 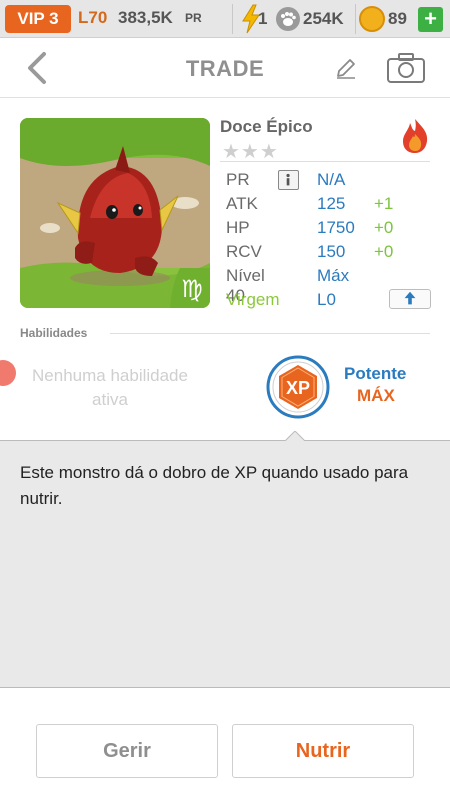 I want to click on no-active-ability-text: Nenhuma habilidade ativa, so click(x=110, y=387).